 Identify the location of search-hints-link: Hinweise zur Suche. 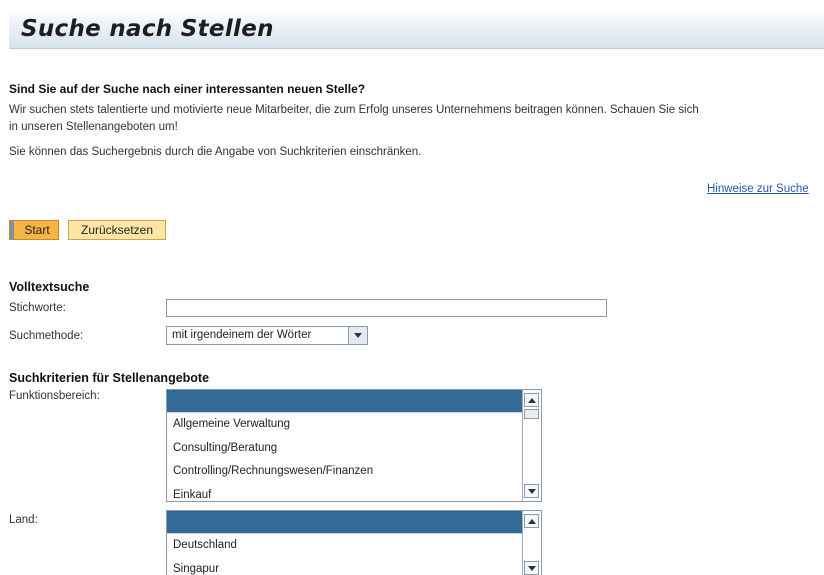
(758, 189).